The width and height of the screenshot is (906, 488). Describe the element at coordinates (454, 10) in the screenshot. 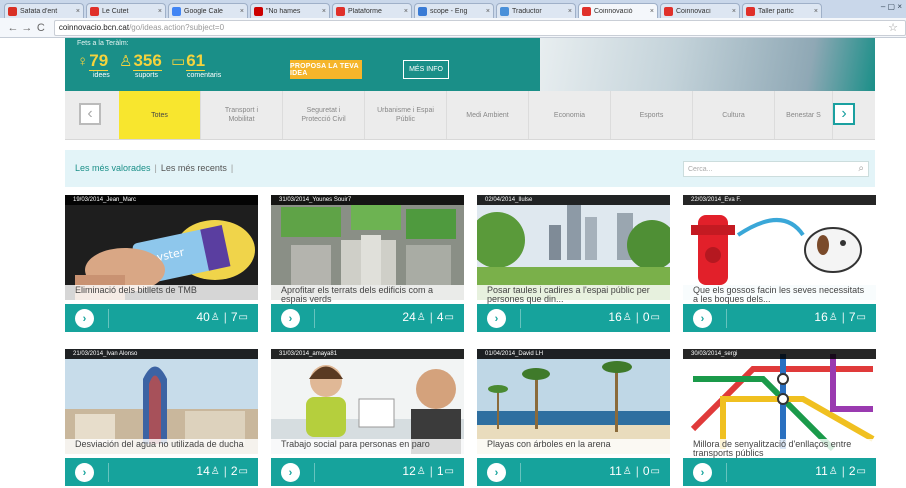

I see `browser-tab: scope - Eng ×` at that location.